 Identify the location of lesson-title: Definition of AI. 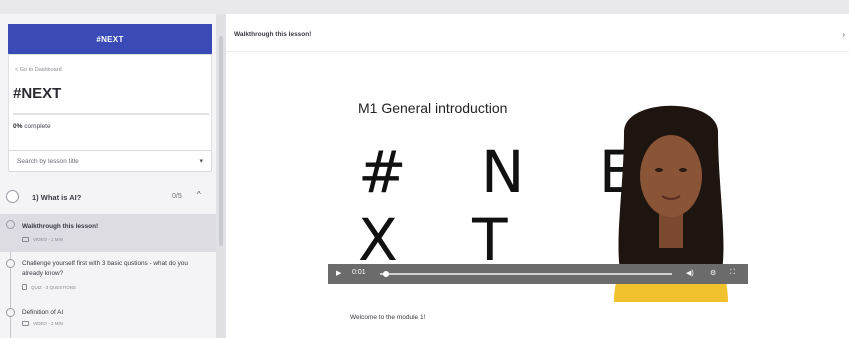
(43, 312).